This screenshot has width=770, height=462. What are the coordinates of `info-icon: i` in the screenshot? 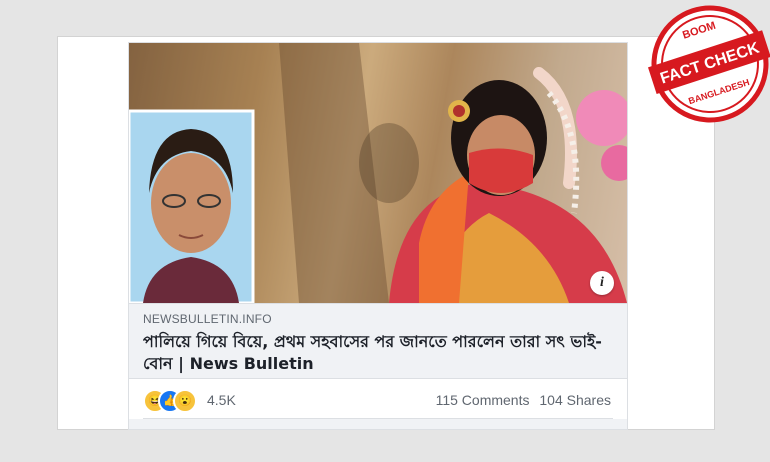 It's located at (602, 283).